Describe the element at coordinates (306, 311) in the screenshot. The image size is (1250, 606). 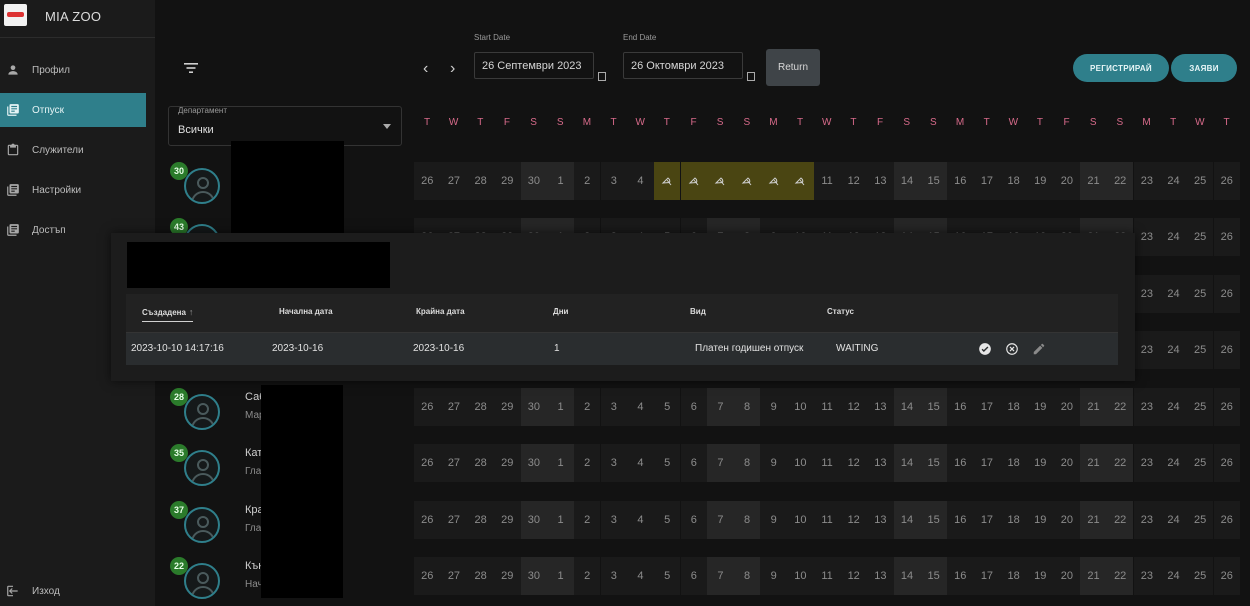
I see `column-header-start: Начална дата` at that location.